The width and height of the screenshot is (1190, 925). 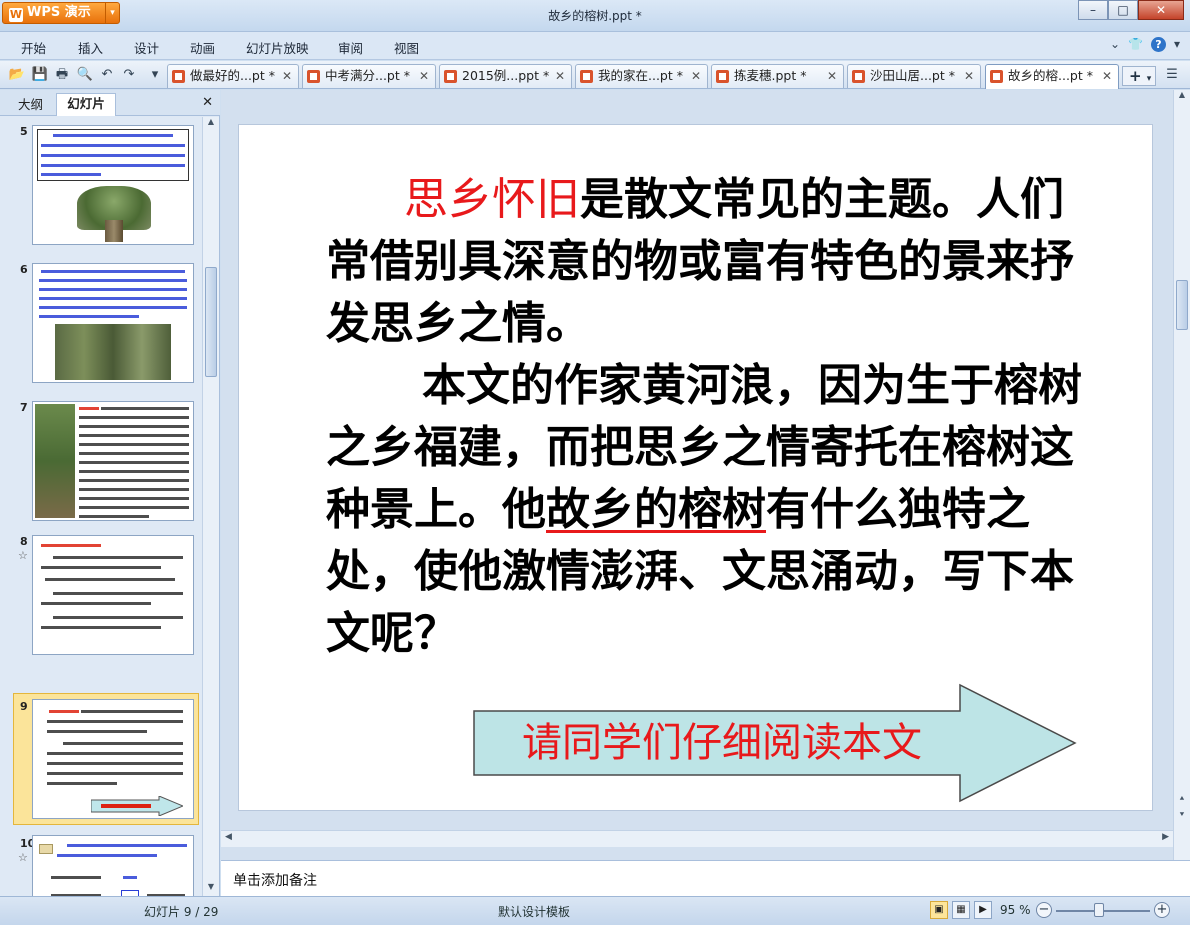 What do you see at coordinates (210, 506) in the screenshot?
I see `slides-panel-scrollbar: ▲ ▼` at bounding box center [210, 506].